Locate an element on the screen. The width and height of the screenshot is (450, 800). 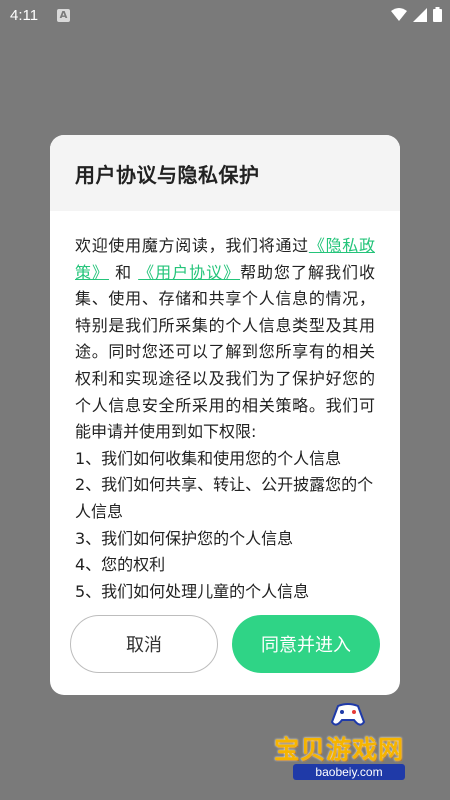
a-badge-icon: A is located at coordinates (63, 15).